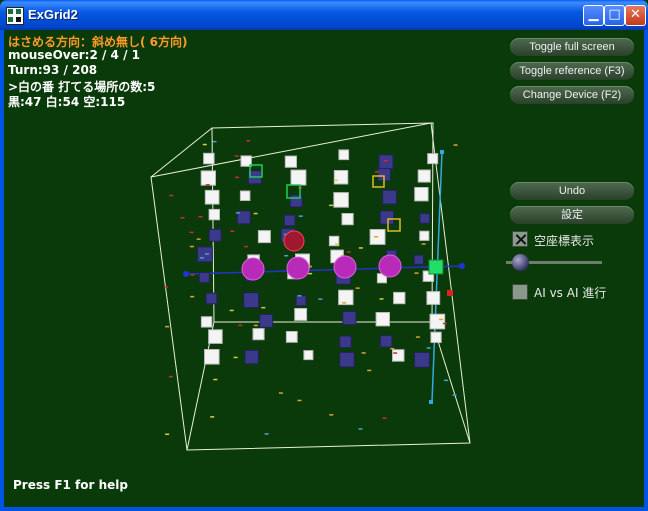 This screenshot has width=648, height=511. Describe the element at coordinates (570, 293) in the screenshot. I see `ai-vs-ai-label: AI vs AI 進行` at that location.